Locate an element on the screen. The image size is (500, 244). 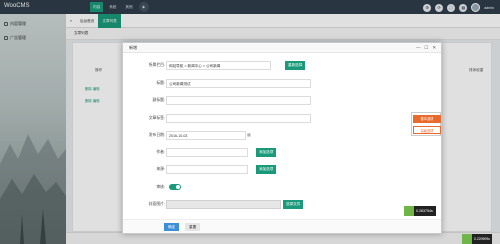
category-field: 网站导航 > 新闻中心 > 公司新闻 is located at coordinates (218, 65).